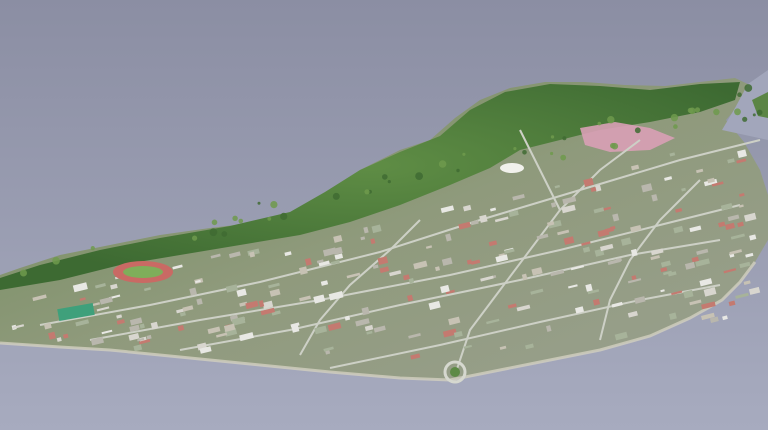  Describe the element at coordinates (143, 272) in the screenshot. I see `stadium-icon` at that location.